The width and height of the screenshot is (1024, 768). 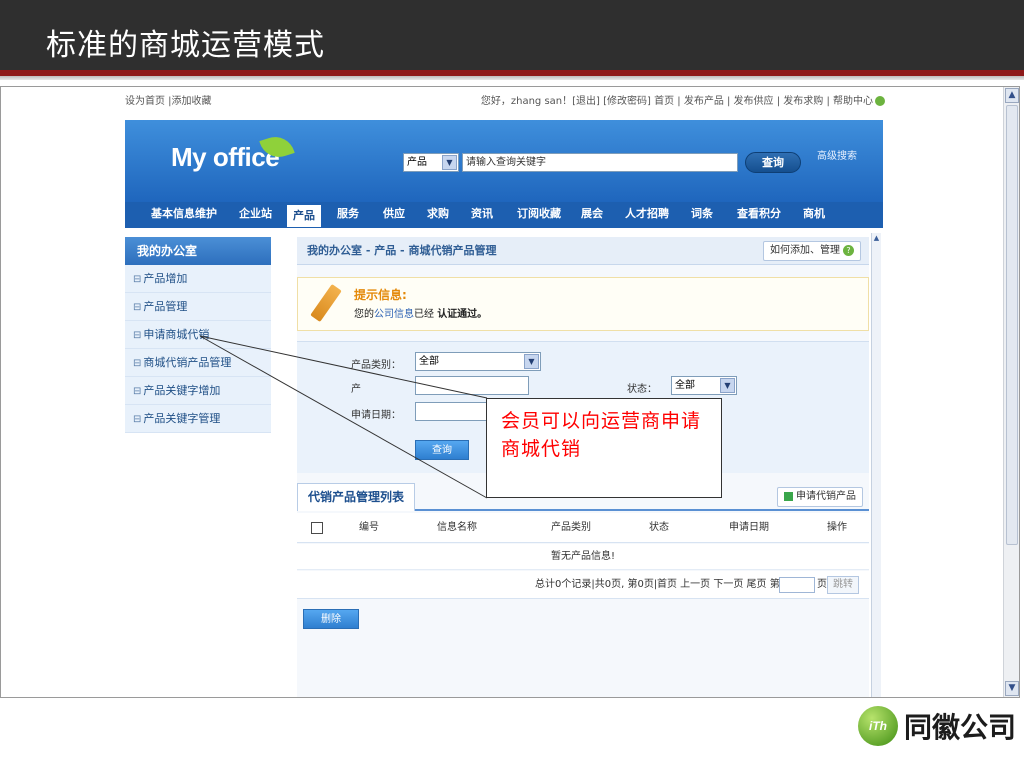 I want to click on nav-item-enterprise-site: 企业站, so click(x=255, y=214).